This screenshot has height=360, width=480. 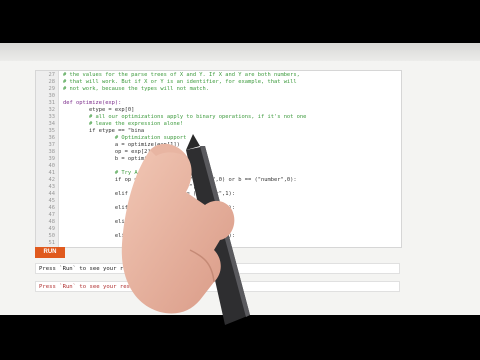 I want to click on hand-with-pen-image, so click(x=185, y=229).